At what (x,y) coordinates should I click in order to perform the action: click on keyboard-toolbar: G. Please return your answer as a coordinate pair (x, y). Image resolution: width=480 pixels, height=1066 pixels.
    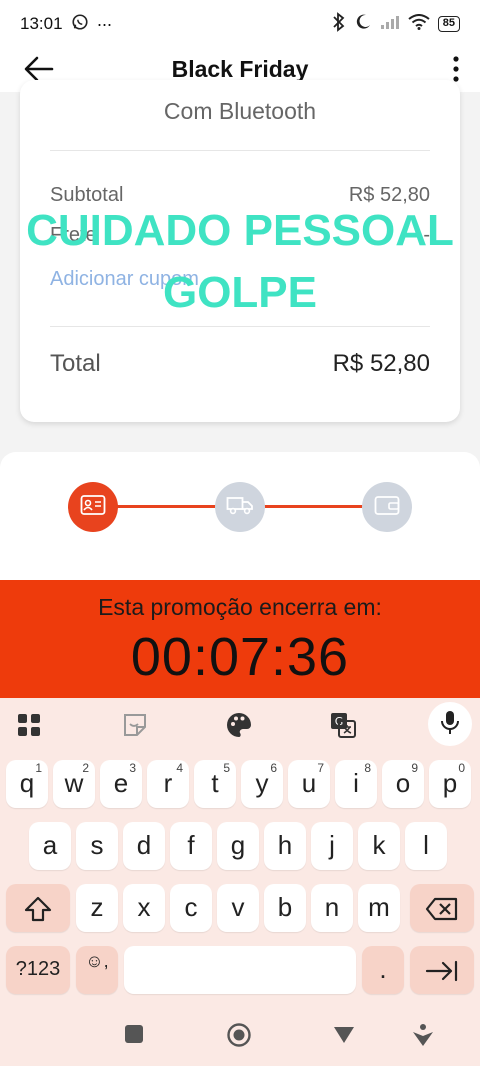
    Looking at the image, I should click on (240, 725).